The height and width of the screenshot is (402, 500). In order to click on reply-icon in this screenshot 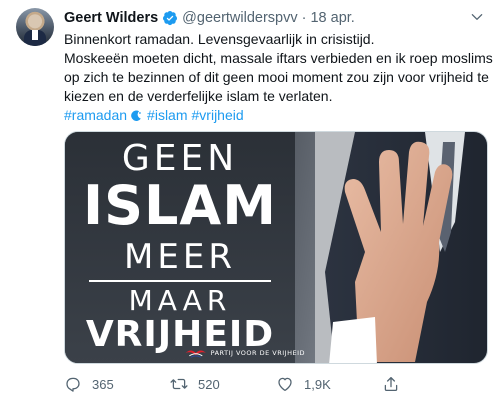, I will do `click(73, 384)`.